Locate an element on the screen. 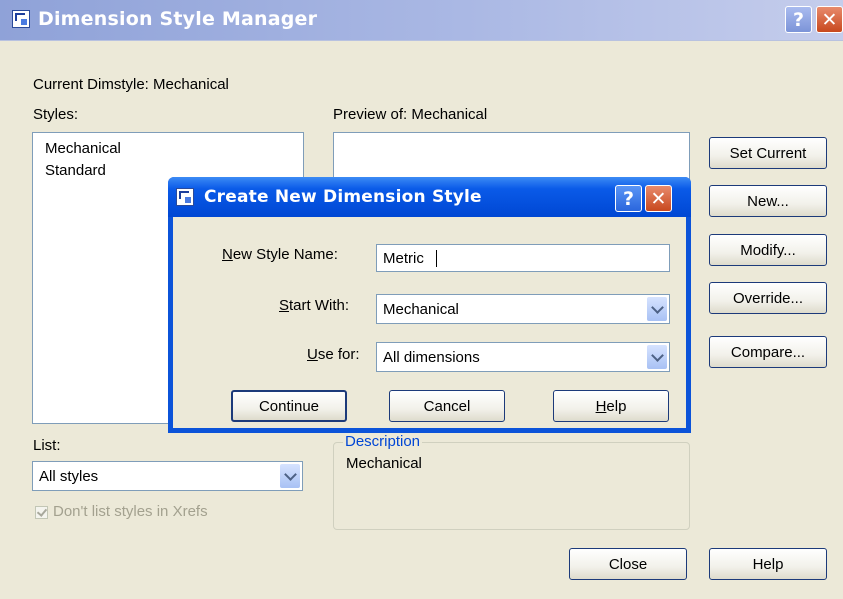 The image size is (843, 599). preview-label: Preview of: Mechanical is located at coordinates (410, 114).